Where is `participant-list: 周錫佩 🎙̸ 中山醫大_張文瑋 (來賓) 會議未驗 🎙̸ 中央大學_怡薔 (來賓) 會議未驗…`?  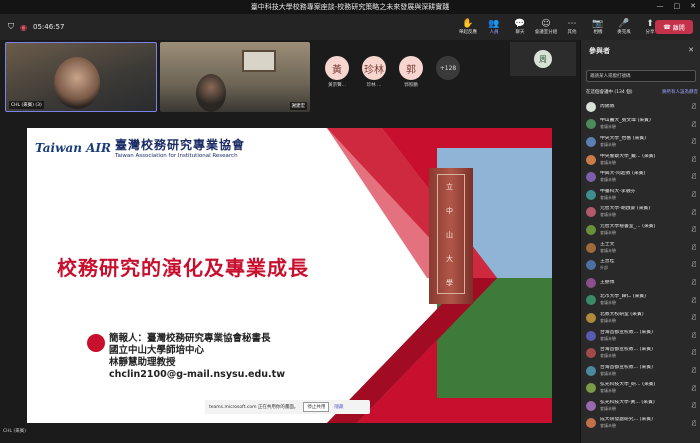 participant-list: 周錫佩 🎙̸ 中山醫大_張文瑋 (來賓) 會議未驗 🎙̸ 中央大學_怡薔 (來賓) 會議未驗… is located at coordinates (642, 265).